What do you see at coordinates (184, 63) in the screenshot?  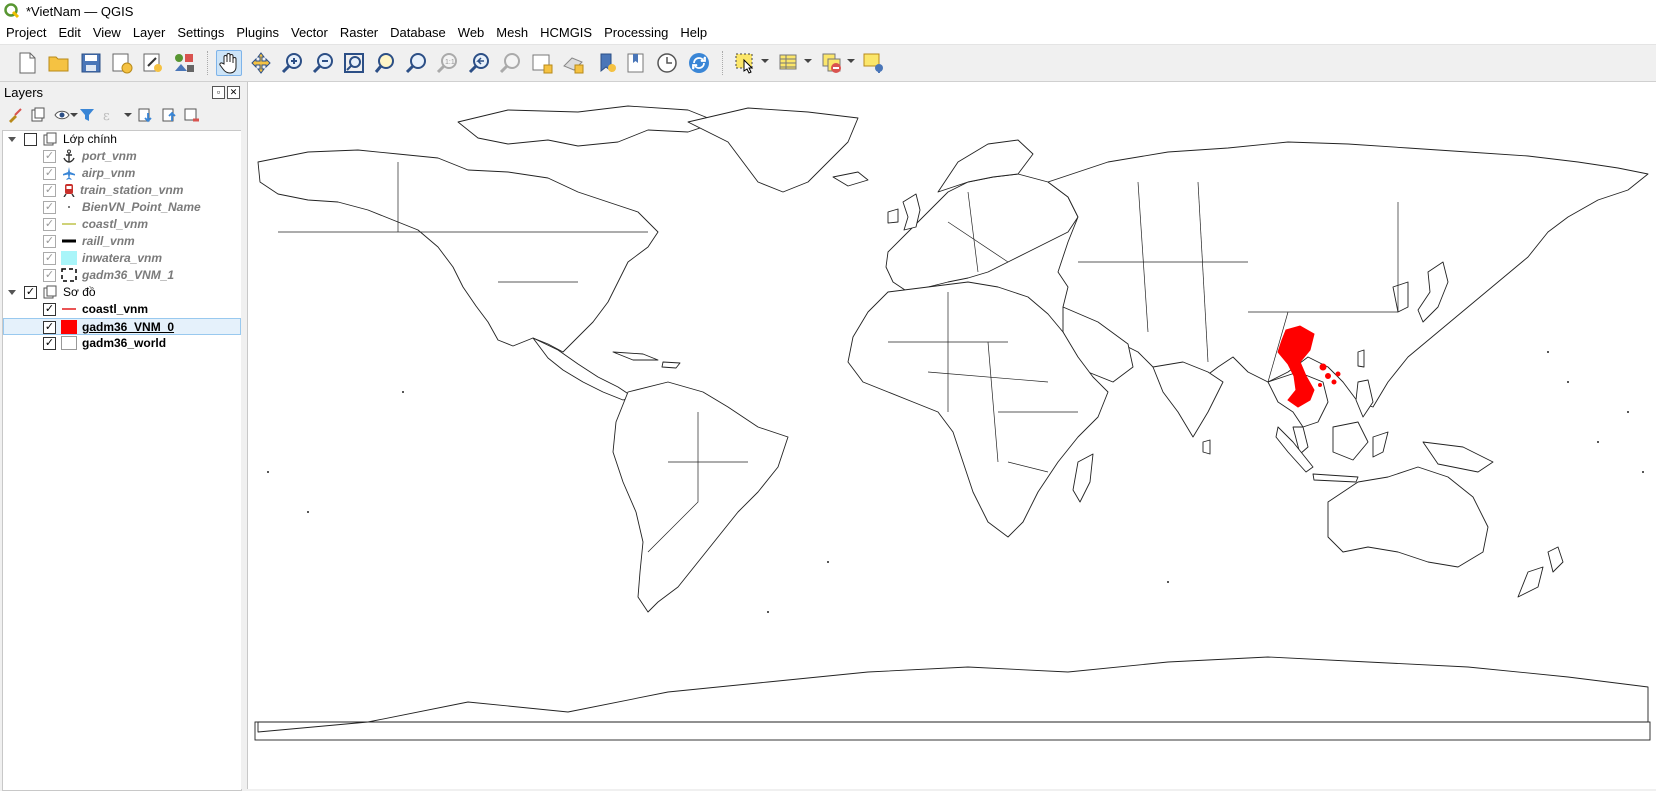 I see `style-manager-icon` at bounding box center [184, 63].